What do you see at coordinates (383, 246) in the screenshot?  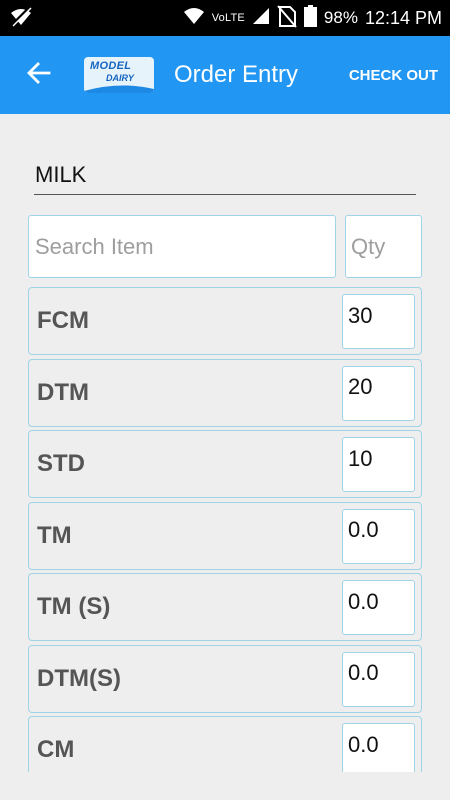 I see `qty-input` at bounding box center [383, 246].